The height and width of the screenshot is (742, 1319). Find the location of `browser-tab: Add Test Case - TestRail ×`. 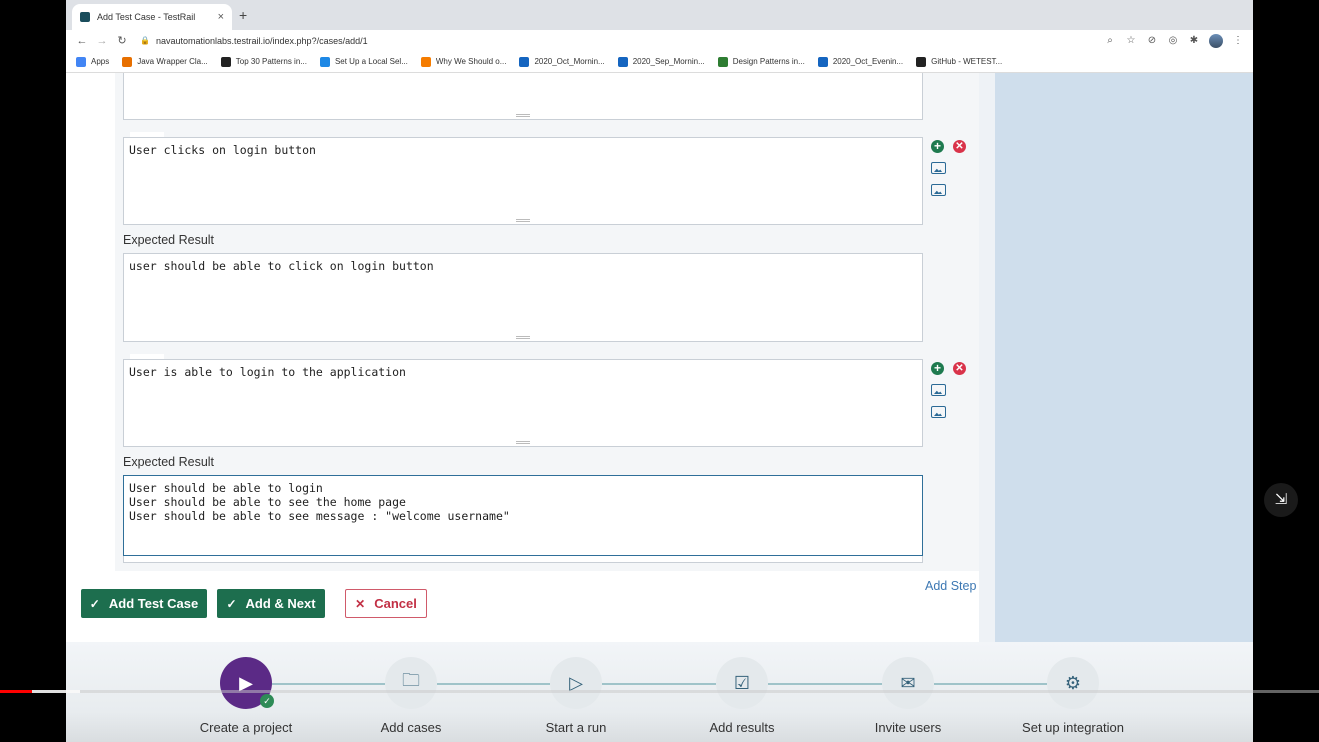

browser-tab: Add Test Case - TestRail × is located at coordinates (152, 17).